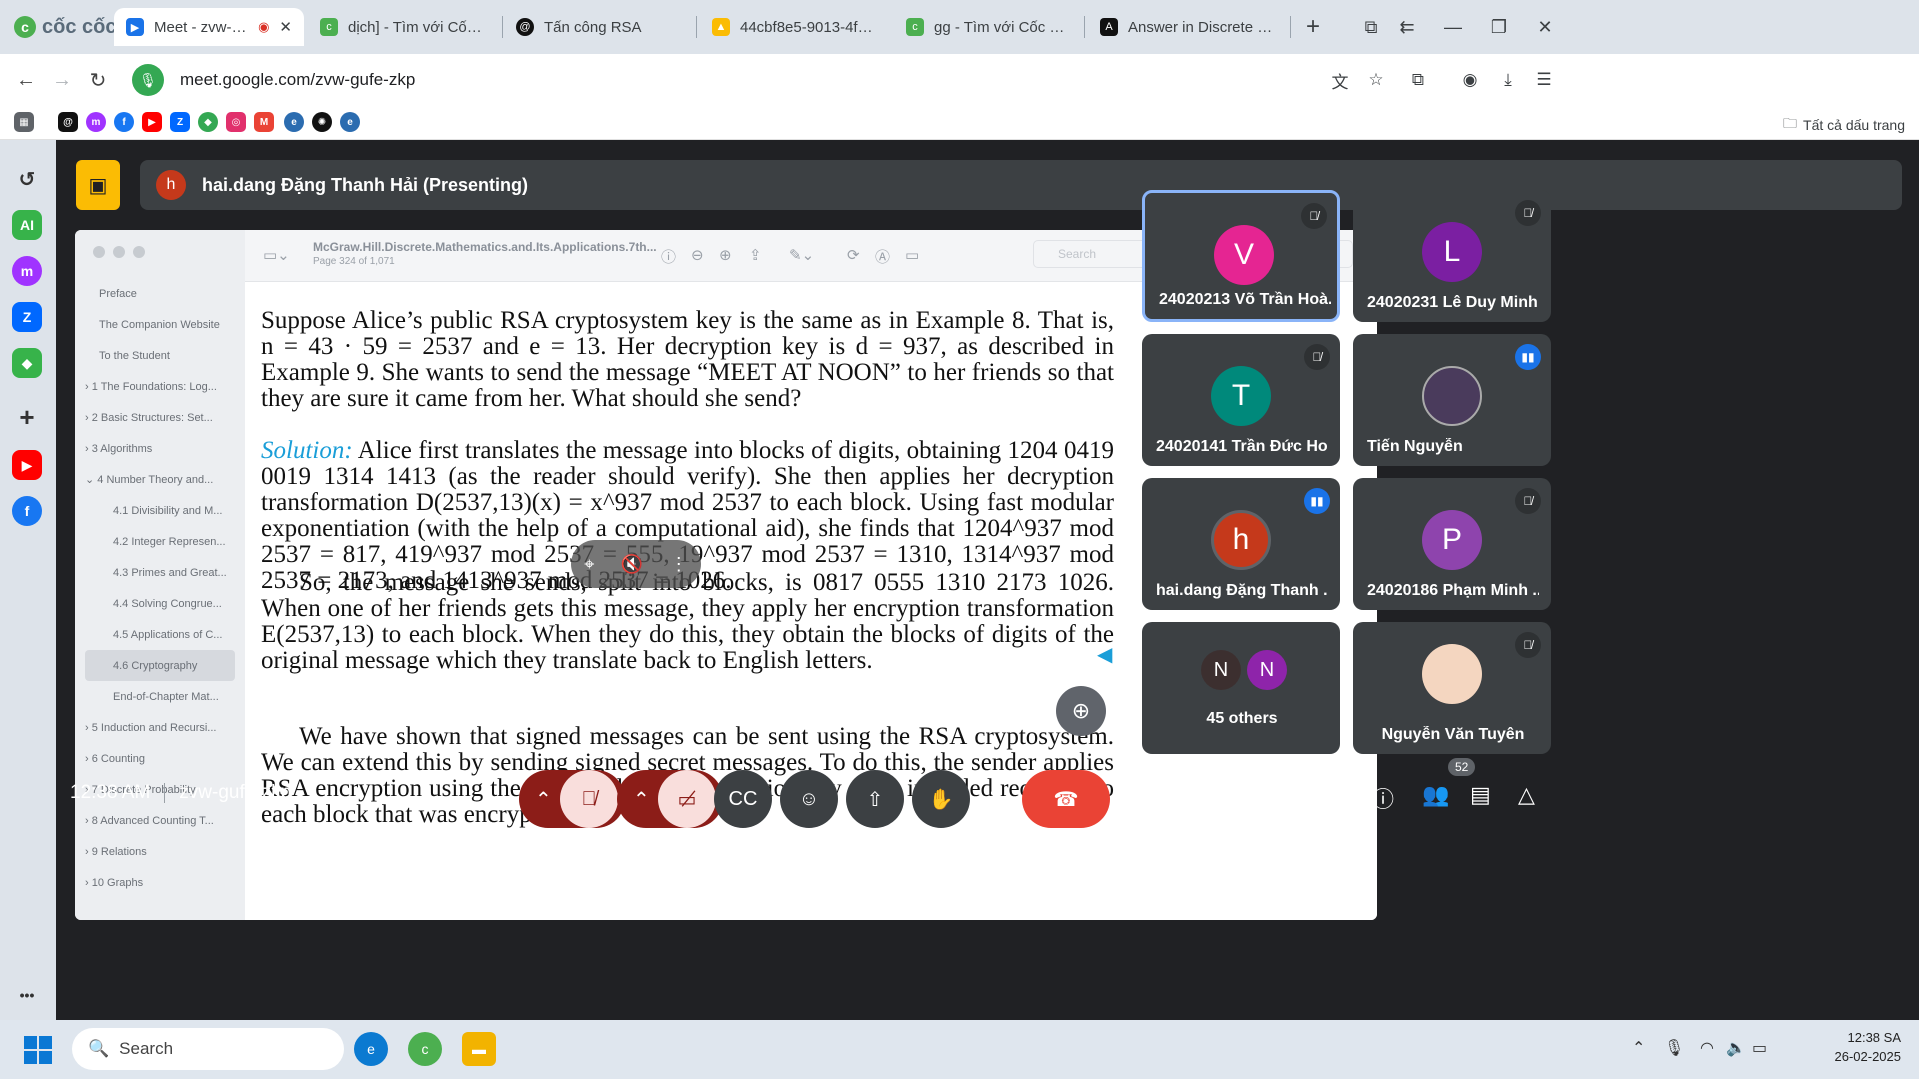 The height and width of the screenshot is (1079, 1919). Describe the element at coordinates (801, 255) in the screenshot. I see `markup-pen-icon: ✎⌄` at that location.